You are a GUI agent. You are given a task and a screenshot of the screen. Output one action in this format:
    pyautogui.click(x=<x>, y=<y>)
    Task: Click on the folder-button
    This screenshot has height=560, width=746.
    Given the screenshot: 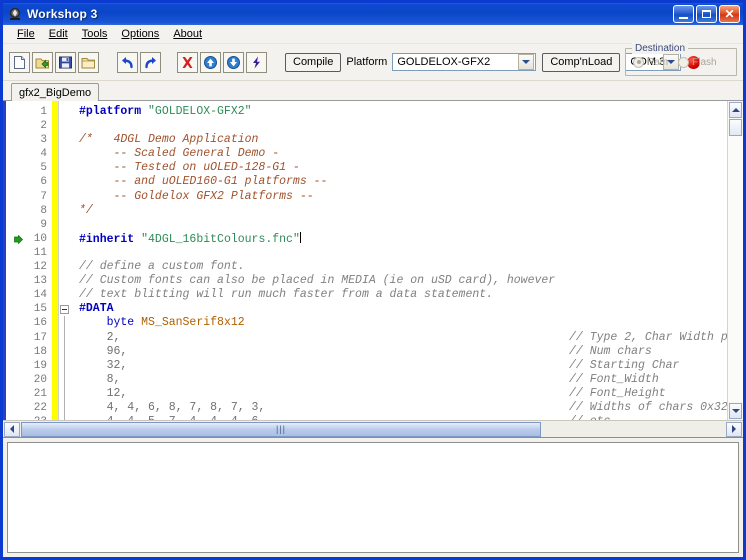 What is the action you would take?
    pyautogui.click(x=88, y=62)
    